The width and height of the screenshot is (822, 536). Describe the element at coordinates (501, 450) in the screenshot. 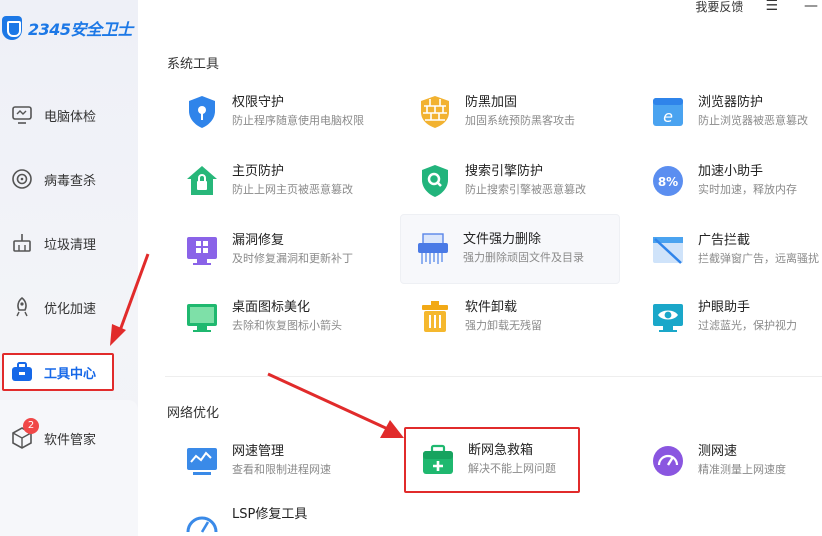

I see `tool-name: 断网急救箱` at that location.